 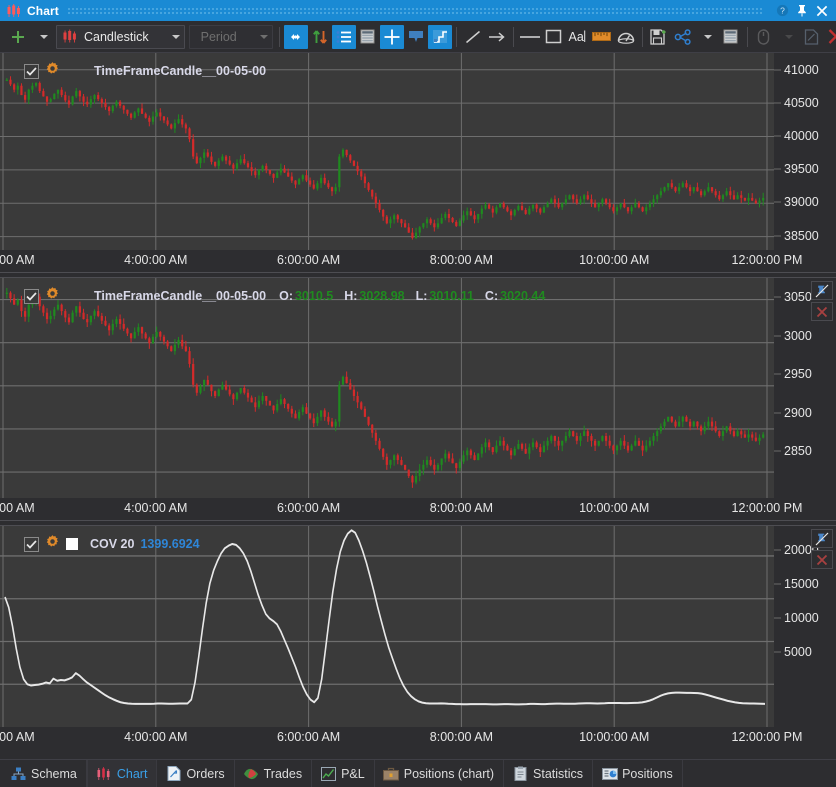 I want to click on save-button, so click(x=659, y=37).